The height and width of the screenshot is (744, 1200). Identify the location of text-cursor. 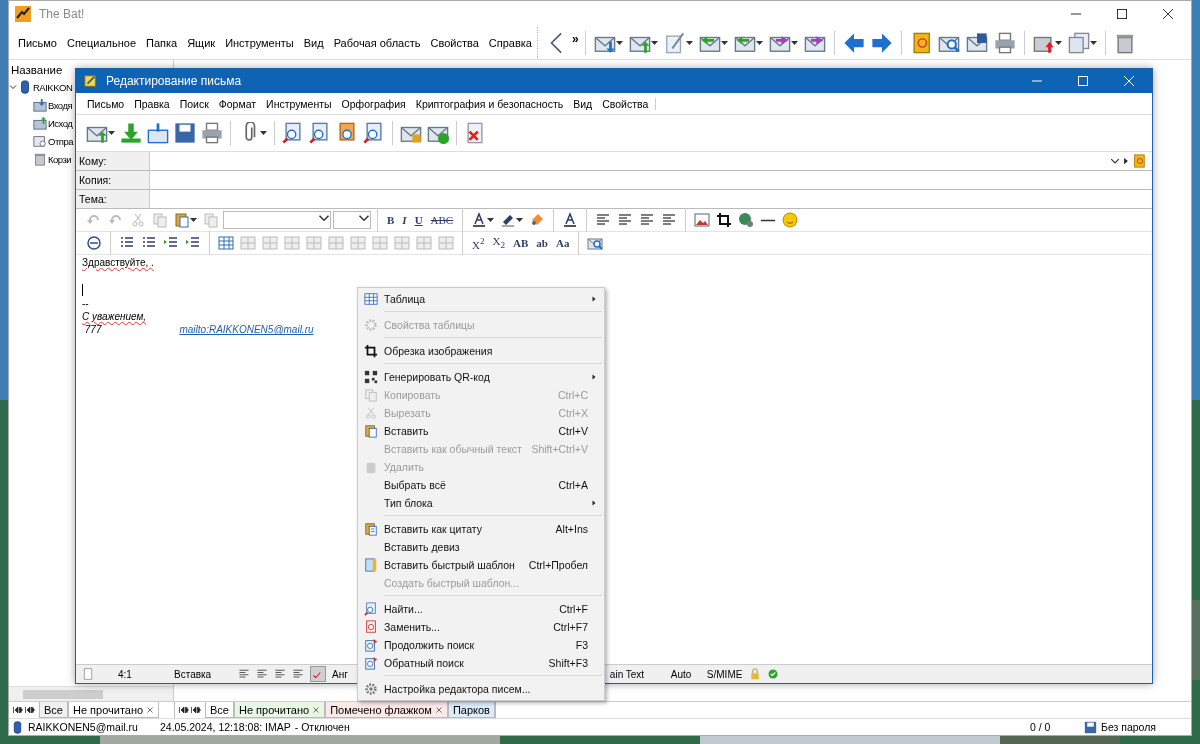
(82, 290).